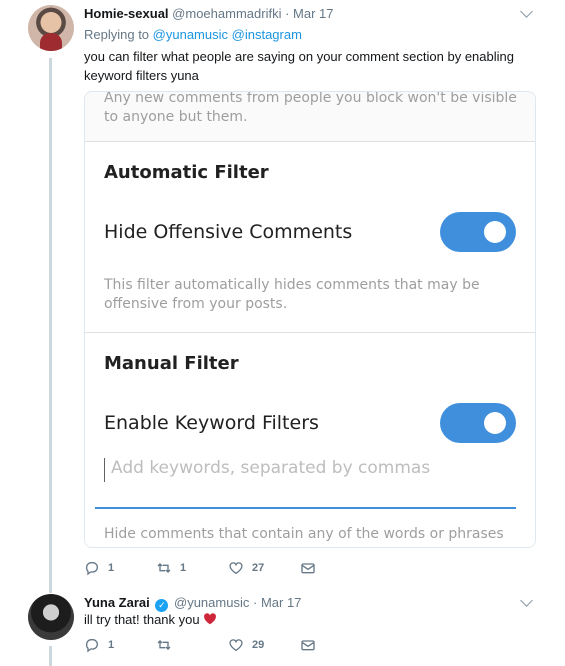 The width and height of the screenshot is (565, 666). I want to click on author-handle: @moehammadrifki, so click(226, 13).